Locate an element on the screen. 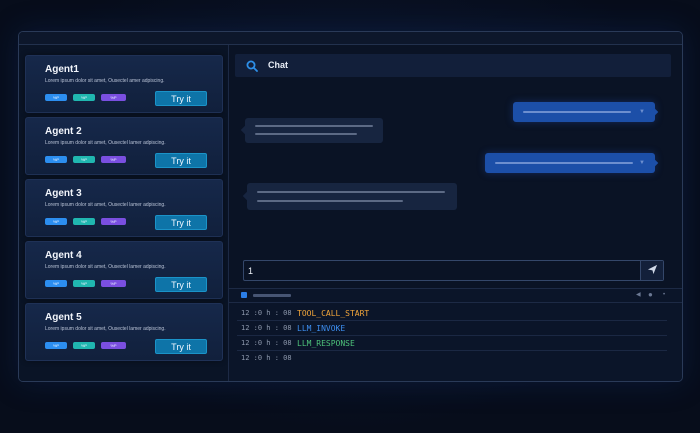 This screenshot has height=433, width=700. chevron-left-icon: ◀ is located at coordinates (638, 295).